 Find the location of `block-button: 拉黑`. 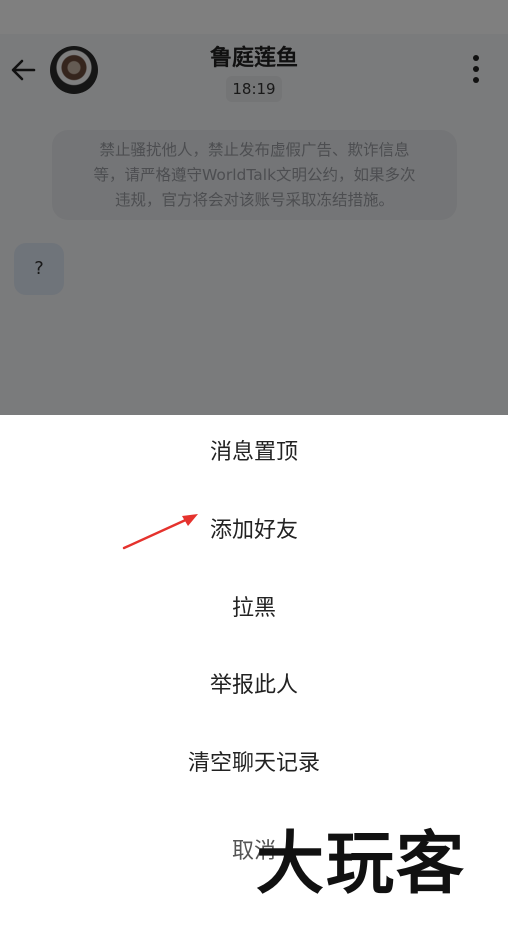

block-button: 拉黑 is located at coordinates (254, 609).